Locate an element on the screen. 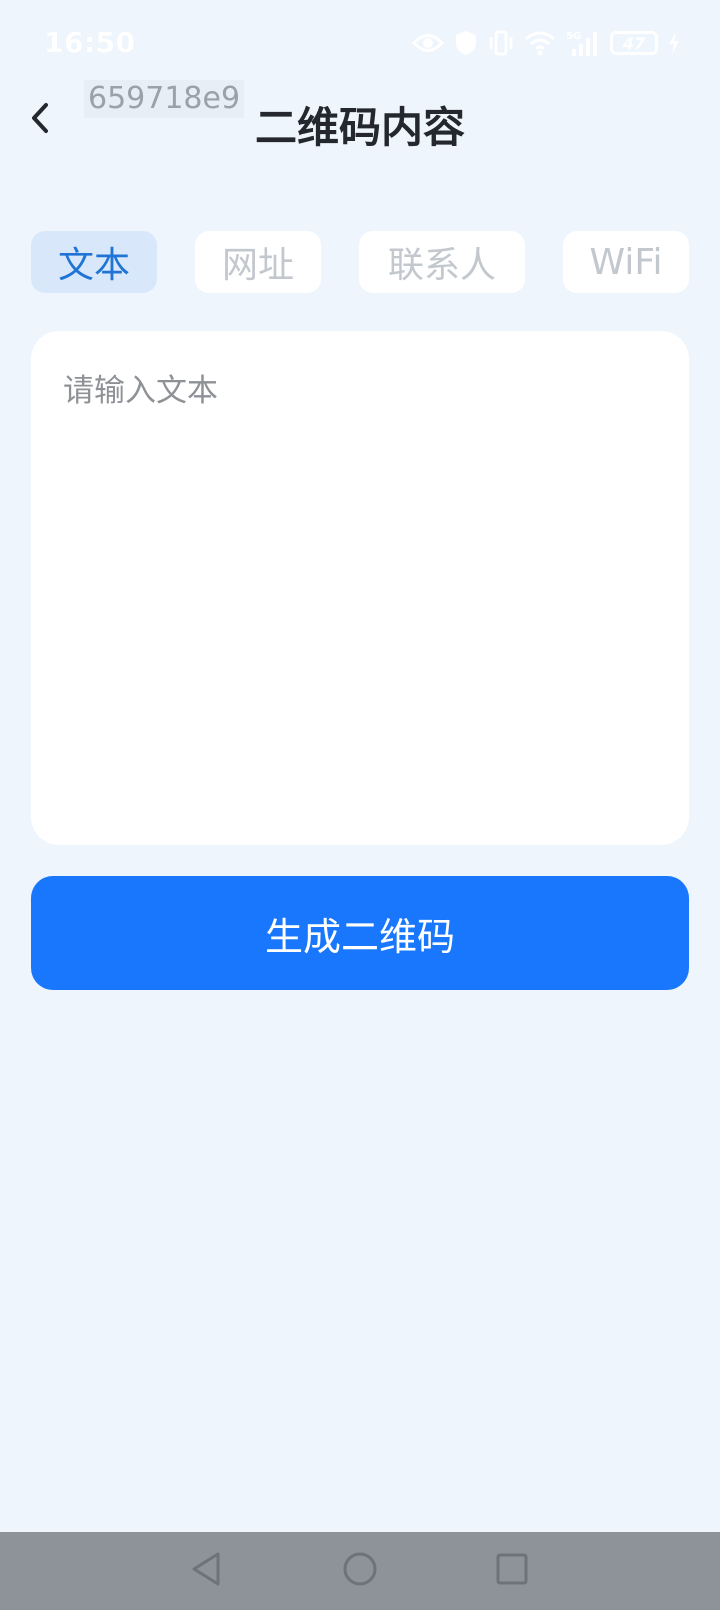 Image resolution: width=720 pixels, height=1610 pixels. signal-5g-icon: 5G is located at coordinates (583, 43).